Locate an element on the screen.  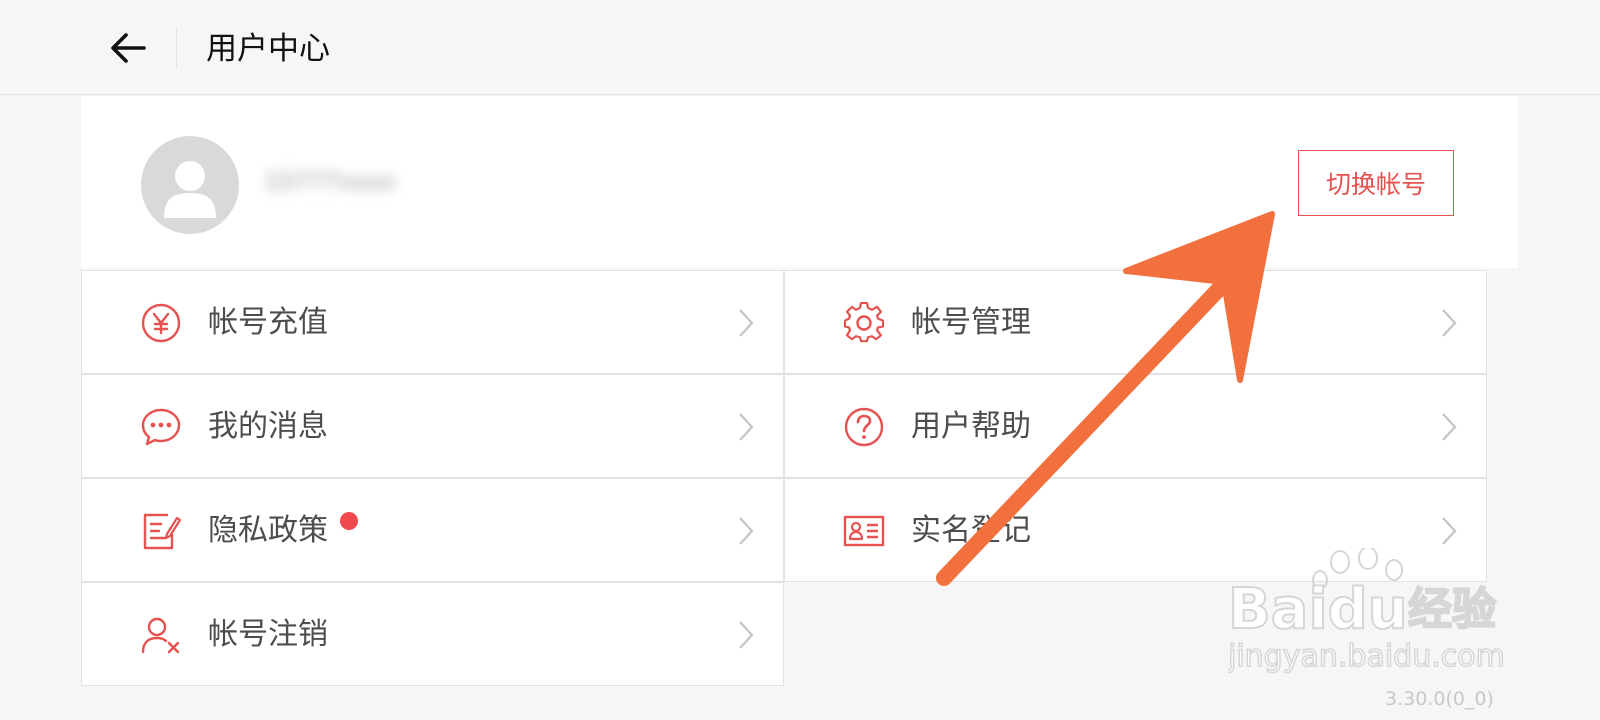
chat-bubble-icon is located at coordinates (161, 427).